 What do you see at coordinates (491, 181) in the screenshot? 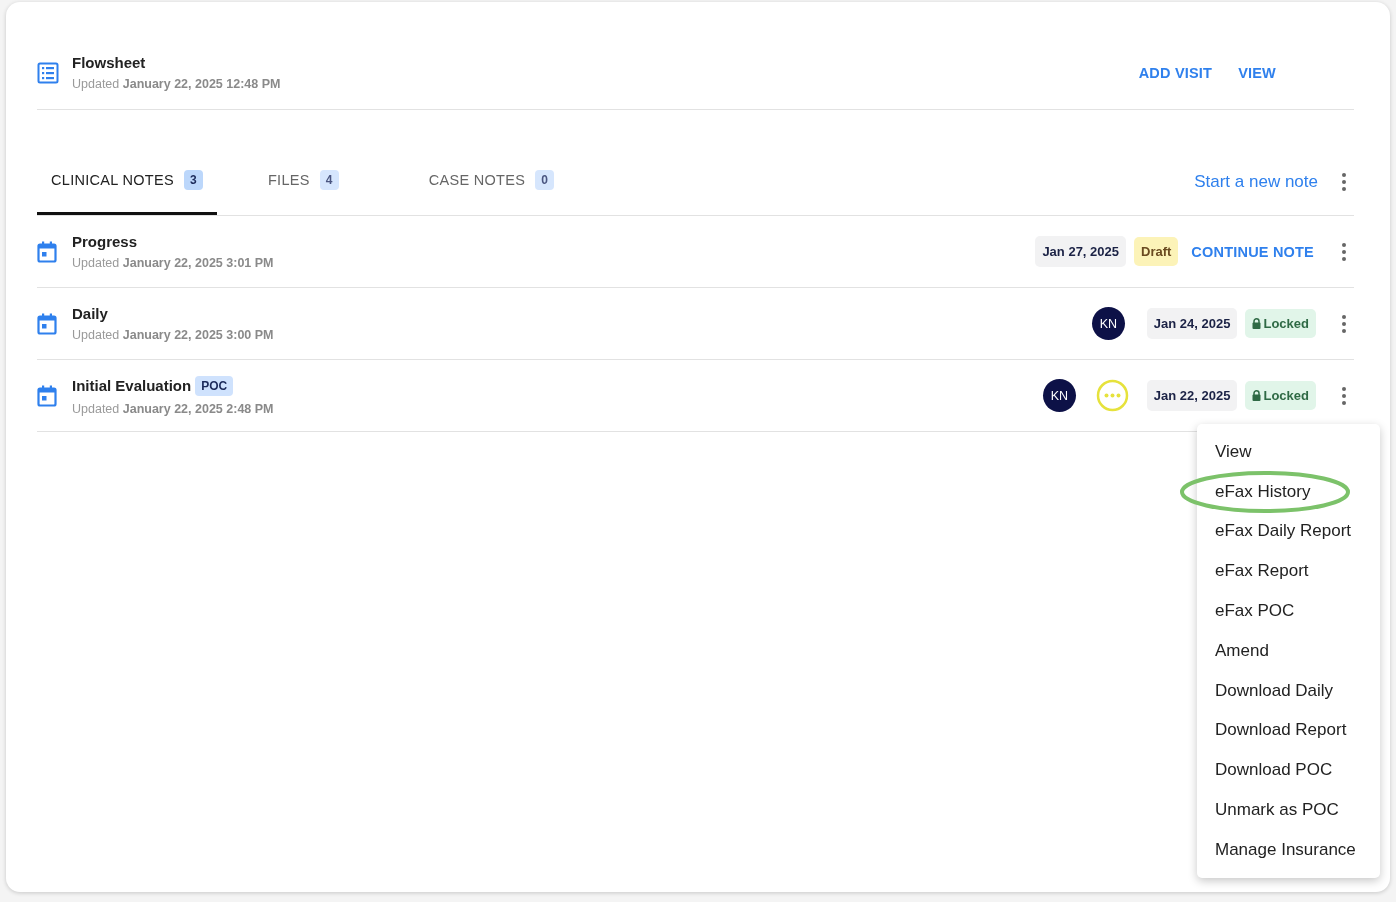
I see `tab: CASE NOTES 0` at bounding box center [491, 181].